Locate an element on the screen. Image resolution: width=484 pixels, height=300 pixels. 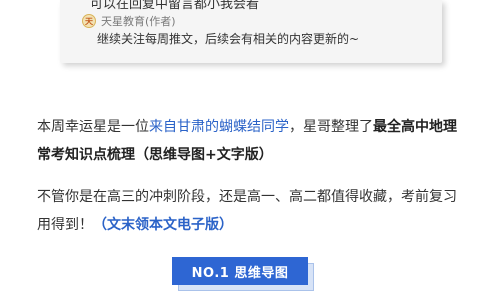
highlight-link: 来自甘肃的蝴蝶结同学 is located at coordinates (219, 127).